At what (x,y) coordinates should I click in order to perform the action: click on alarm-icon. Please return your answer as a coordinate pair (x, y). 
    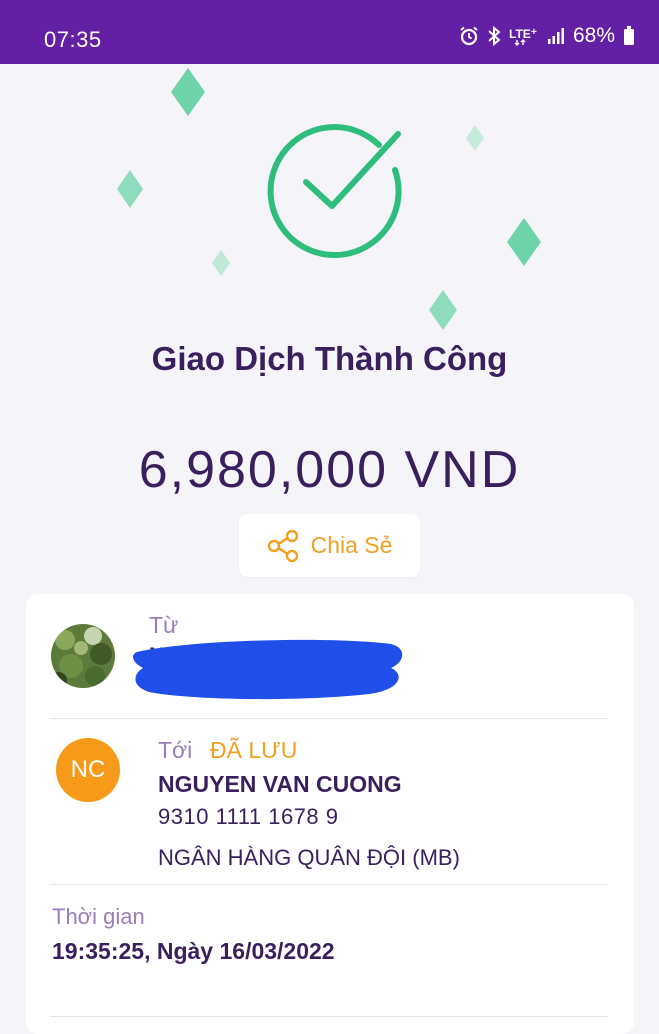
    Looking at the image, I should click on (469, 36).